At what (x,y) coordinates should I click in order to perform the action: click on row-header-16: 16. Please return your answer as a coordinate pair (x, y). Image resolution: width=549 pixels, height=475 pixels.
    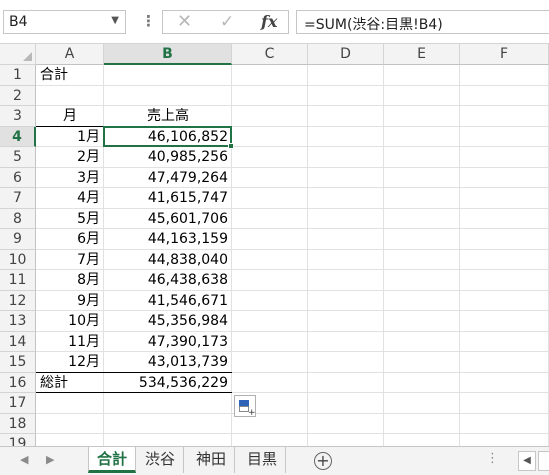
    Looking at the image, I should click on (18, 382).